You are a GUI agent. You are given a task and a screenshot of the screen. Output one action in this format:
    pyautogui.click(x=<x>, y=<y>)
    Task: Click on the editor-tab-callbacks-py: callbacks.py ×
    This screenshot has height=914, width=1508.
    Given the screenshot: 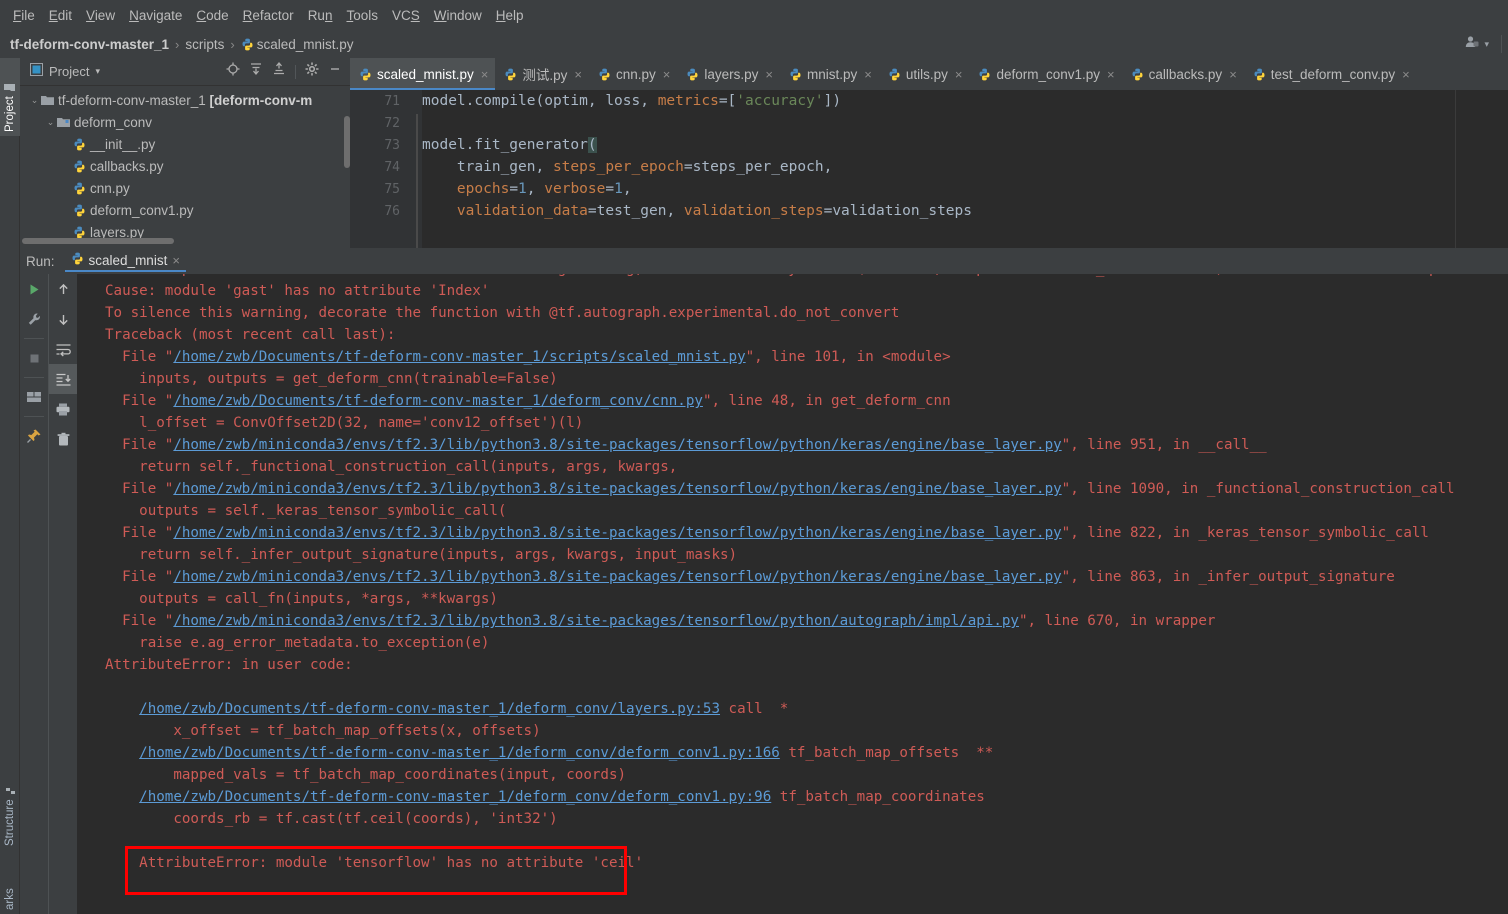 What is the action you would take?
    pyautogui.click(x=1183, y=74)
    